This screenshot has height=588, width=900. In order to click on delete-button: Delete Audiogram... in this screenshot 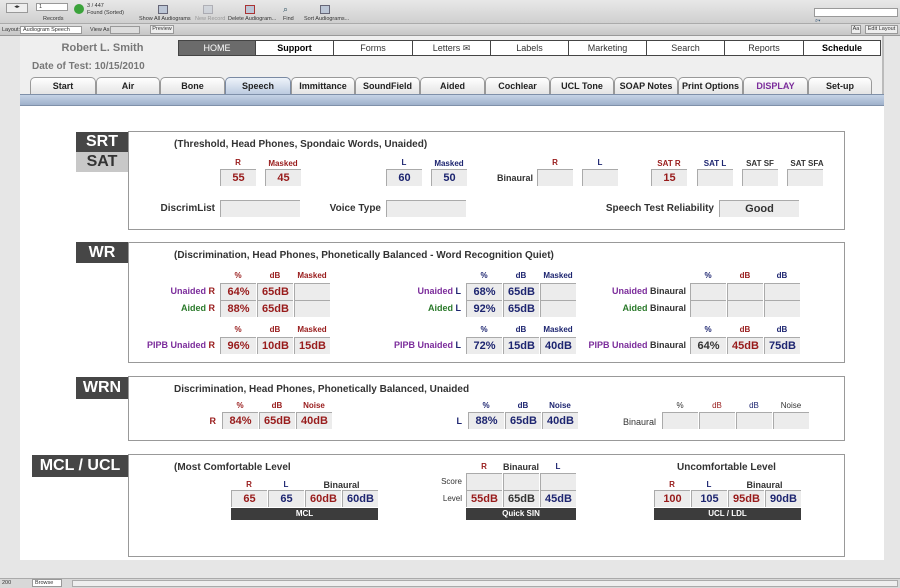, I will do `click(252, 19)`.